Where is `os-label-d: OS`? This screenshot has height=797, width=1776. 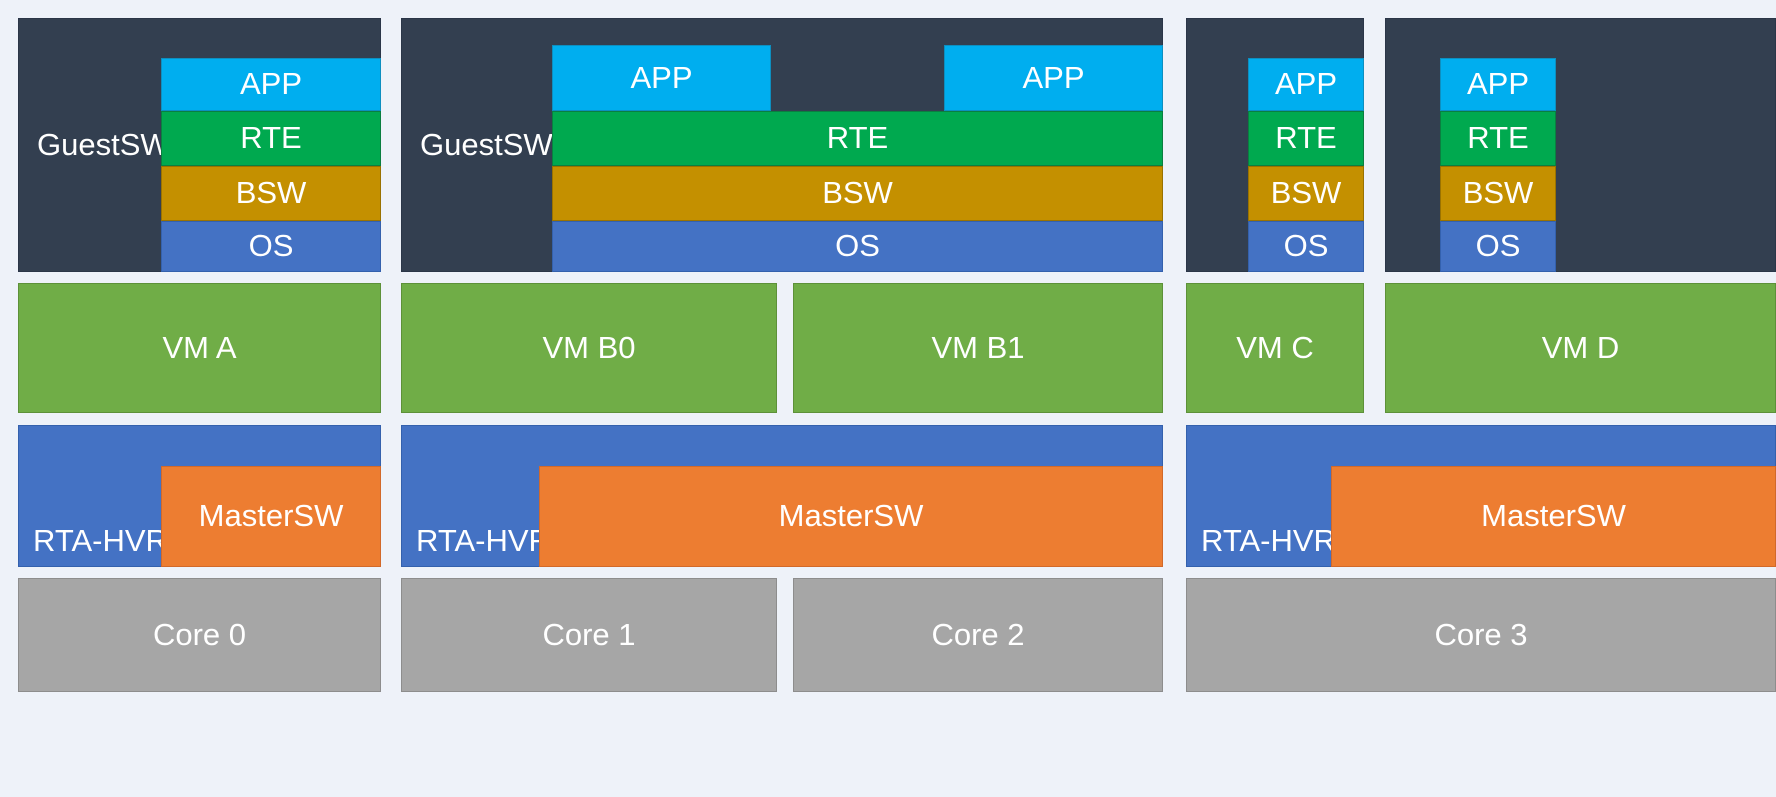
os-label-d: OS is located at coordinates (1498, 246).